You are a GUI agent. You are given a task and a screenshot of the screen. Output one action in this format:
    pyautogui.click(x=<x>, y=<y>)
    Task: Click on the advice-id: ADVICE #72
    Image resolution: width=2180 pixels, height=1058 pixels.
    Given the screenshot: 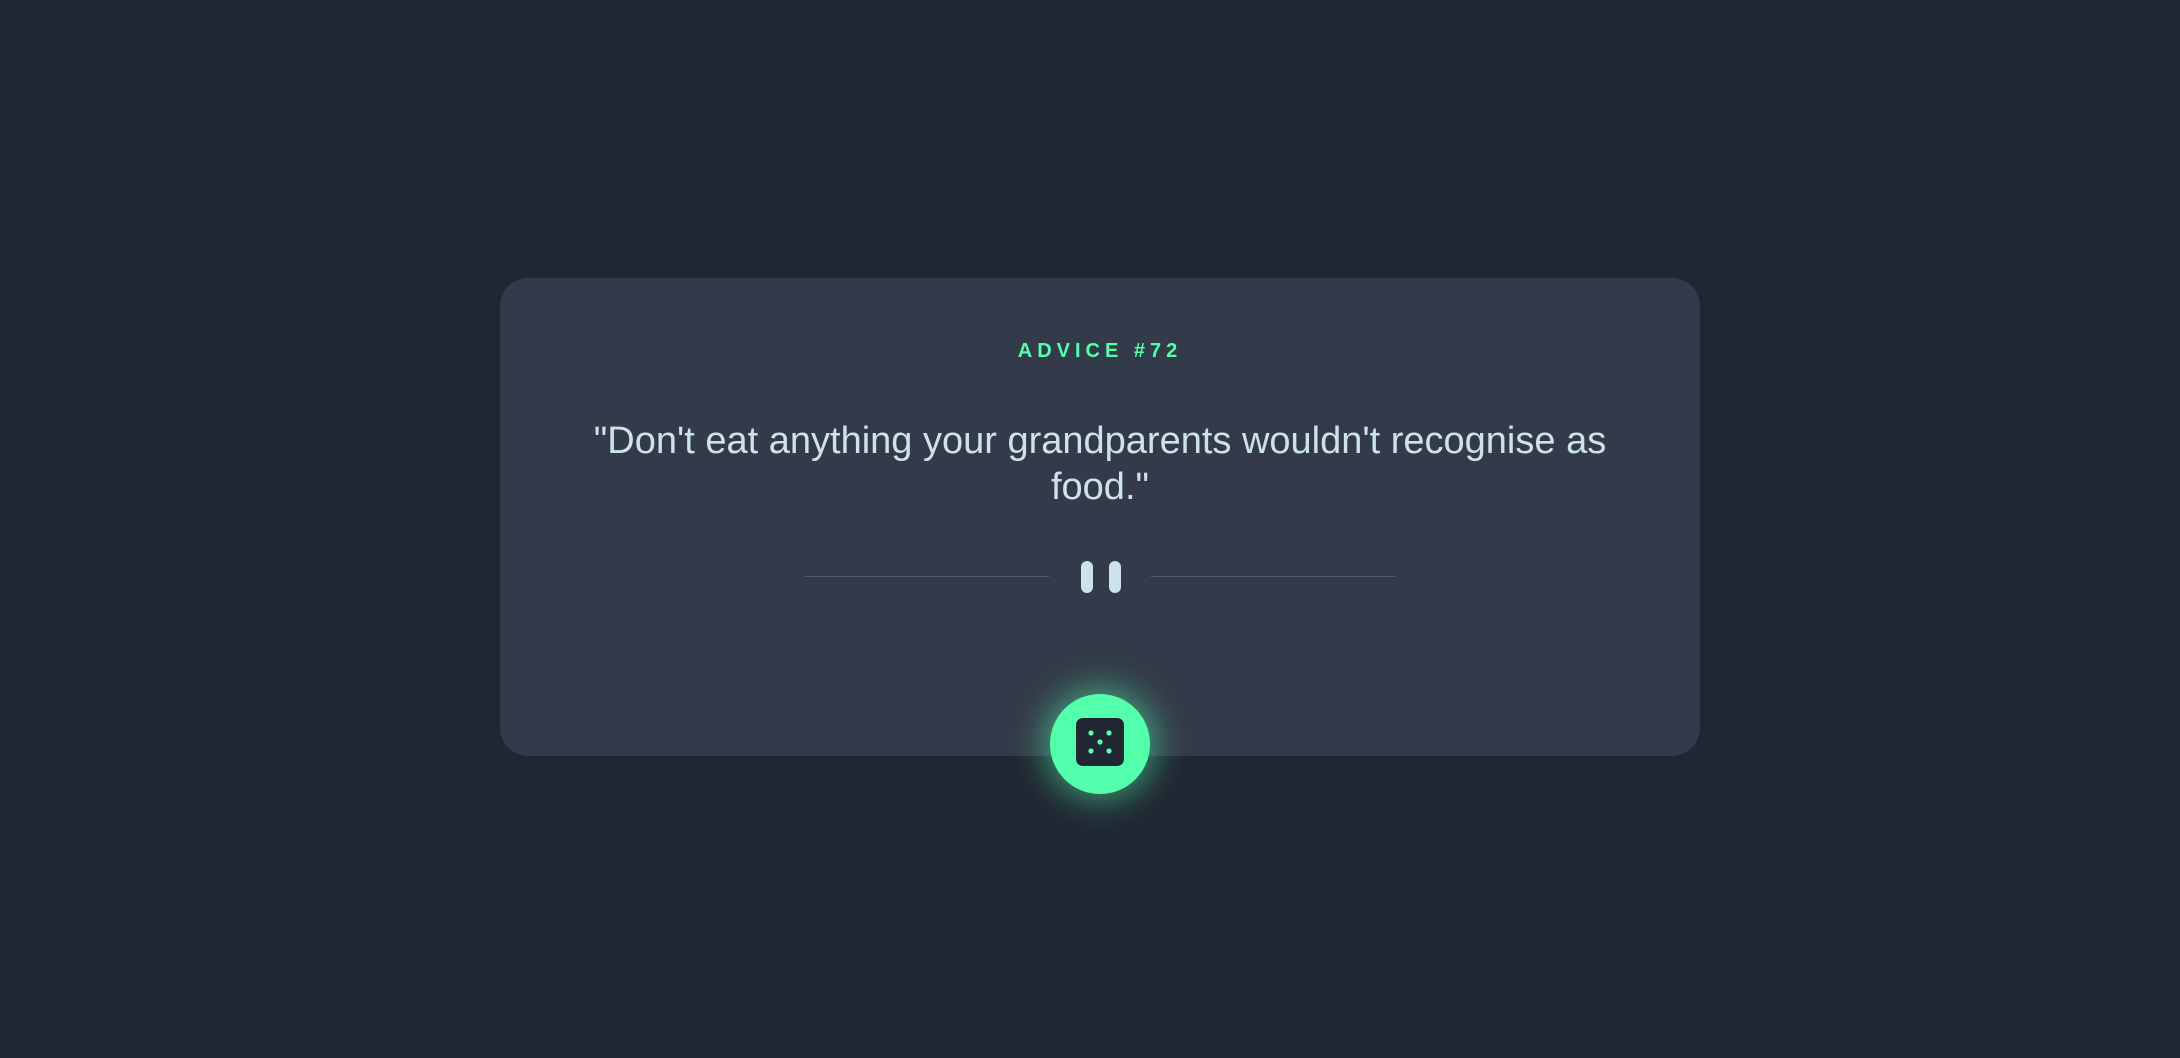 What is the action you would take?
    pyautogui.click(x=1100, y=351)
    